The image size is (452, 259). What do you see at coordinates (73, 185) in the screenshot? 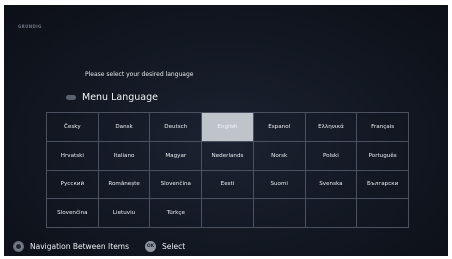
I see `language-option: Русский` at bounding box center [73, 185].